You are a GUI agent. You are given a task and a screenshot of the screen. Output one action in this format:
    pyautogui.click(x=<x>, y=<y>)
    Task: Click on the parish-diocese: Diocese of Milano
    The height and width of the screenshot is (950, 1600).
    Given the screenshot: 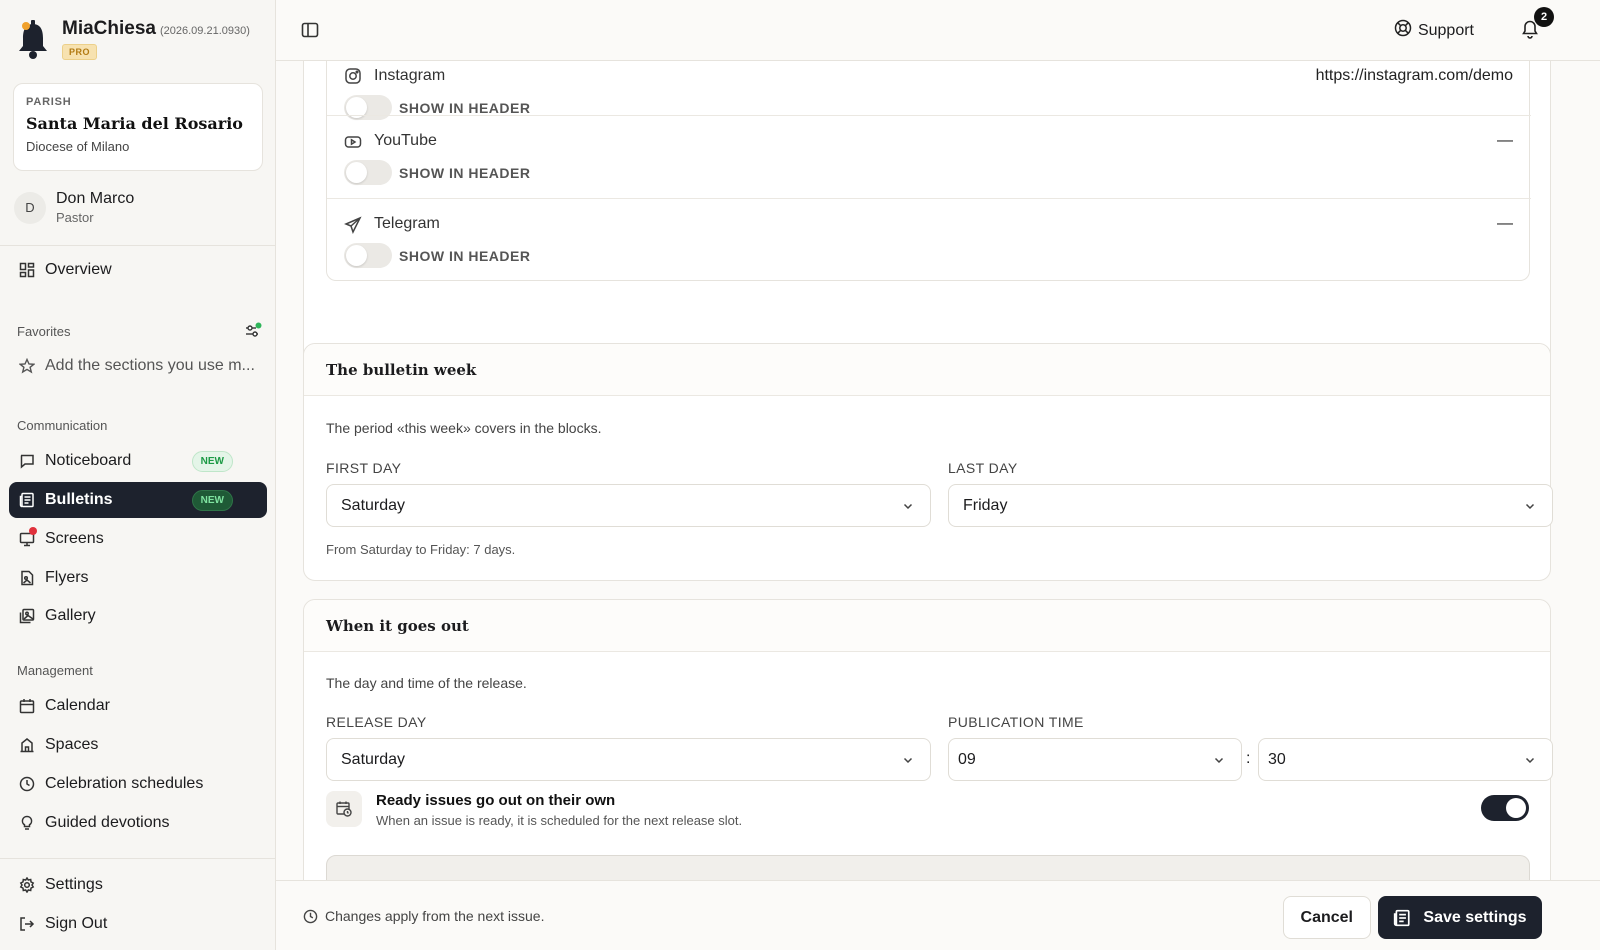 What is the action you would take?
    pyautogui.click(x=78, y=146)
    